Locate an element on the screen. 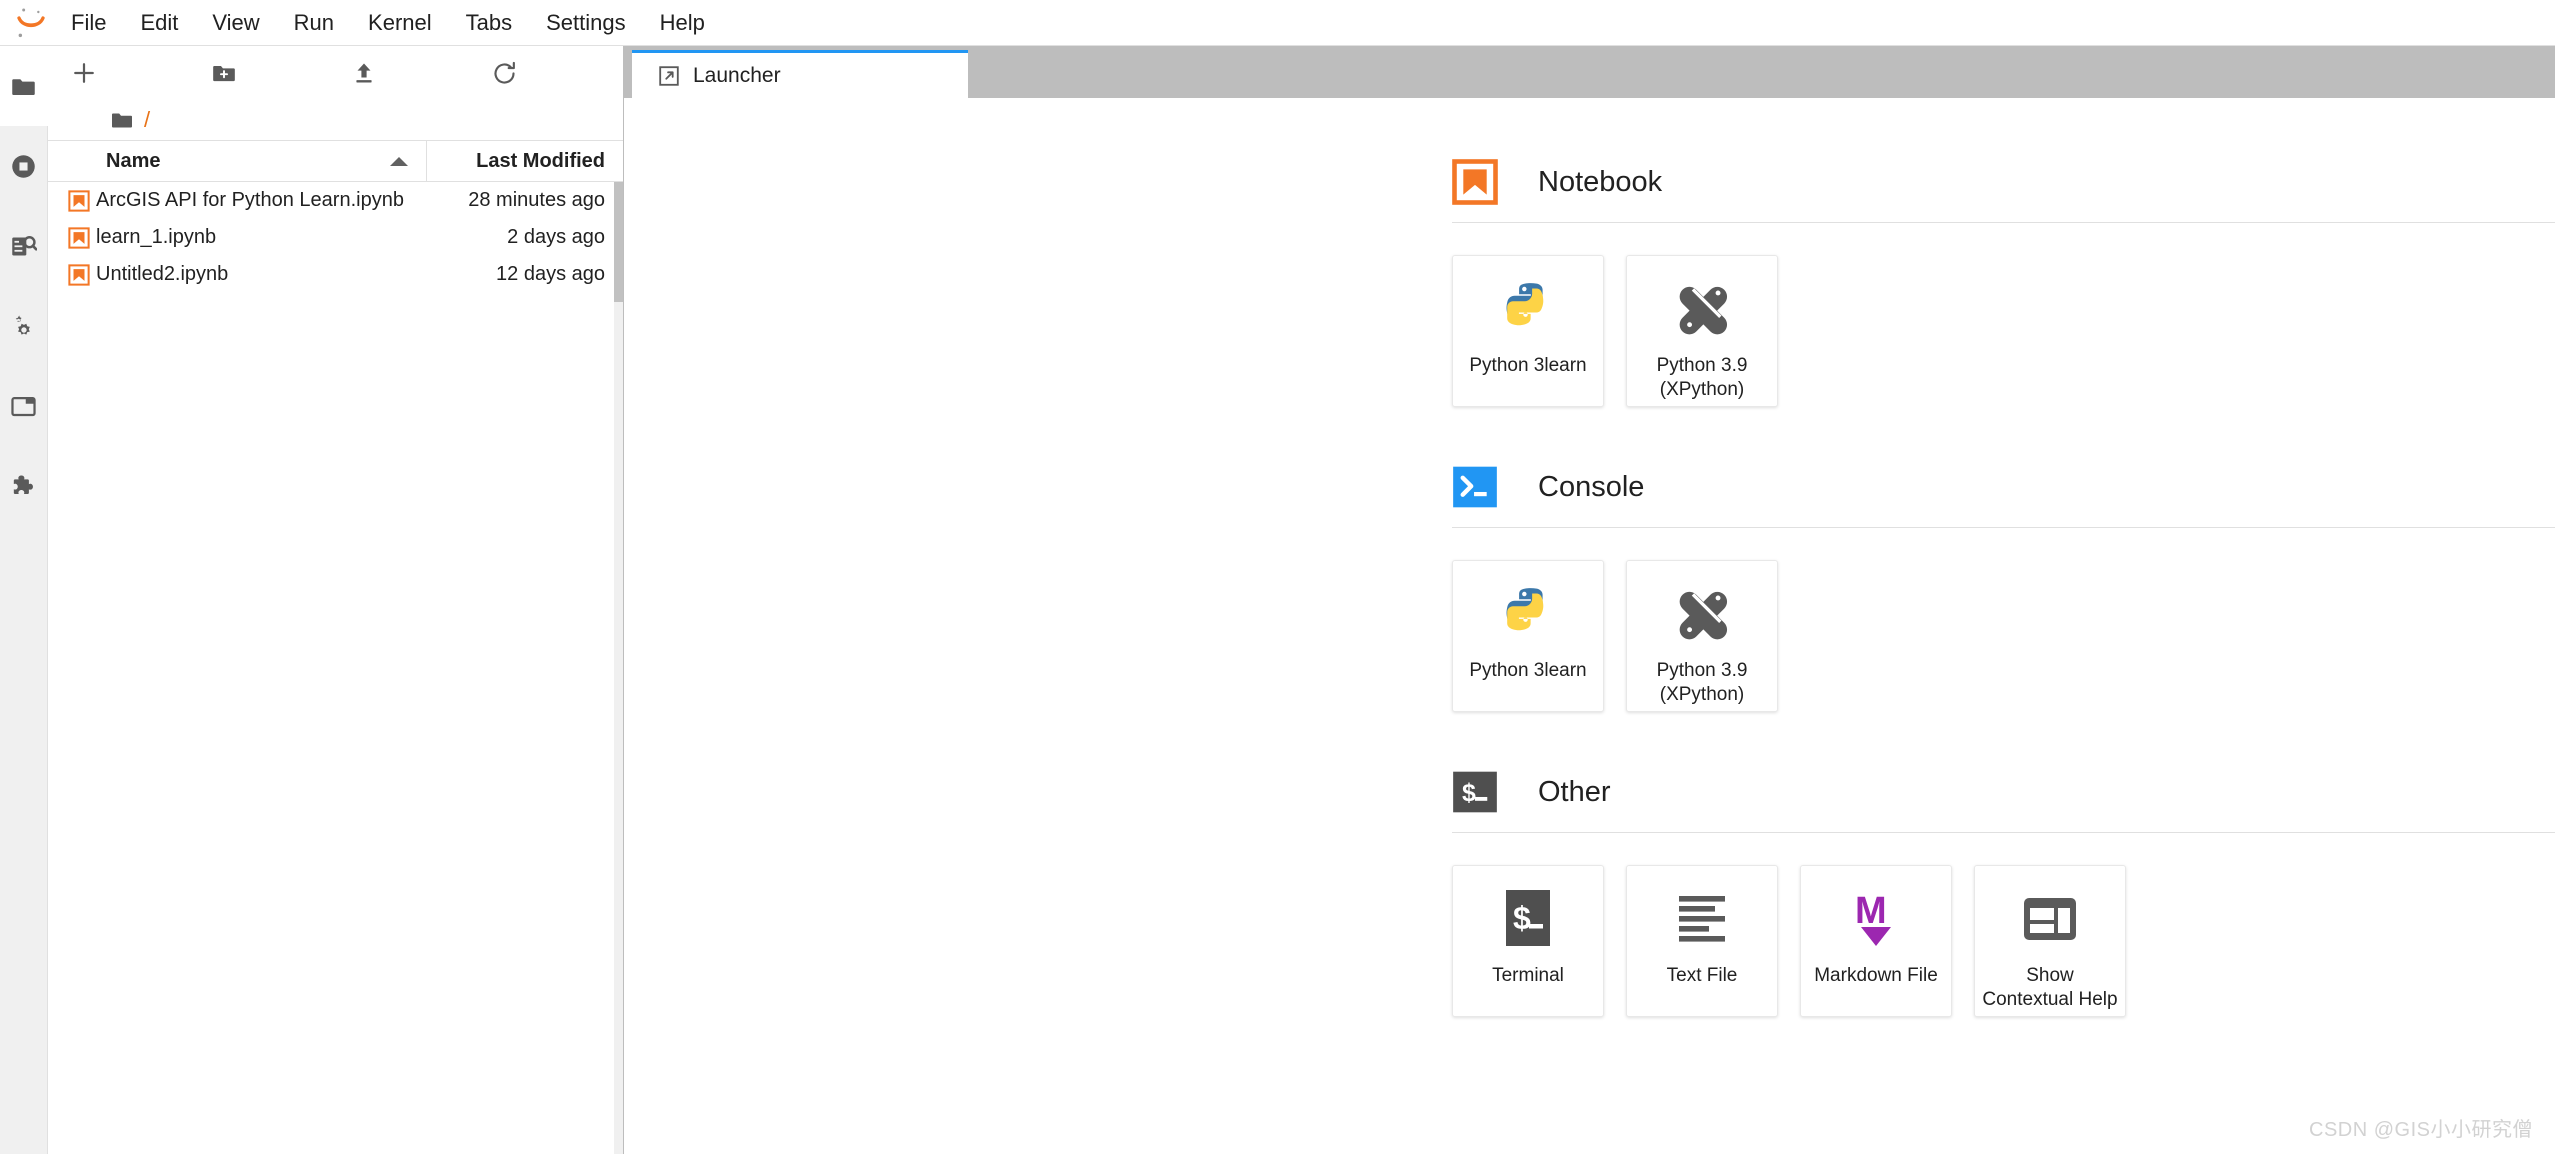 The image size is (2555, 1154). launcher-card-text-file: Text File is located at coordinates (1702, 941).